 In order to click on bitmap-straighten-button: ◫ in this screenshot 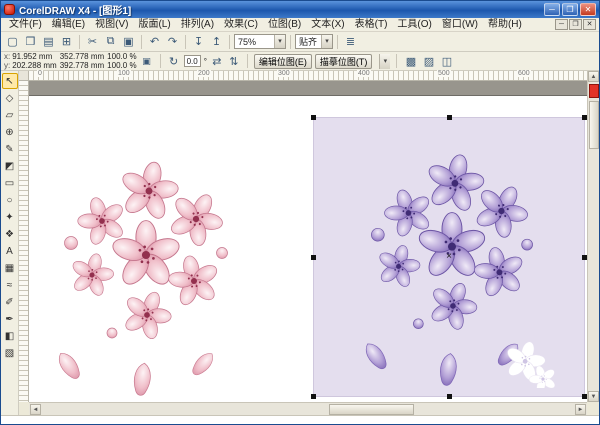, I will do `click(446, 61)`.